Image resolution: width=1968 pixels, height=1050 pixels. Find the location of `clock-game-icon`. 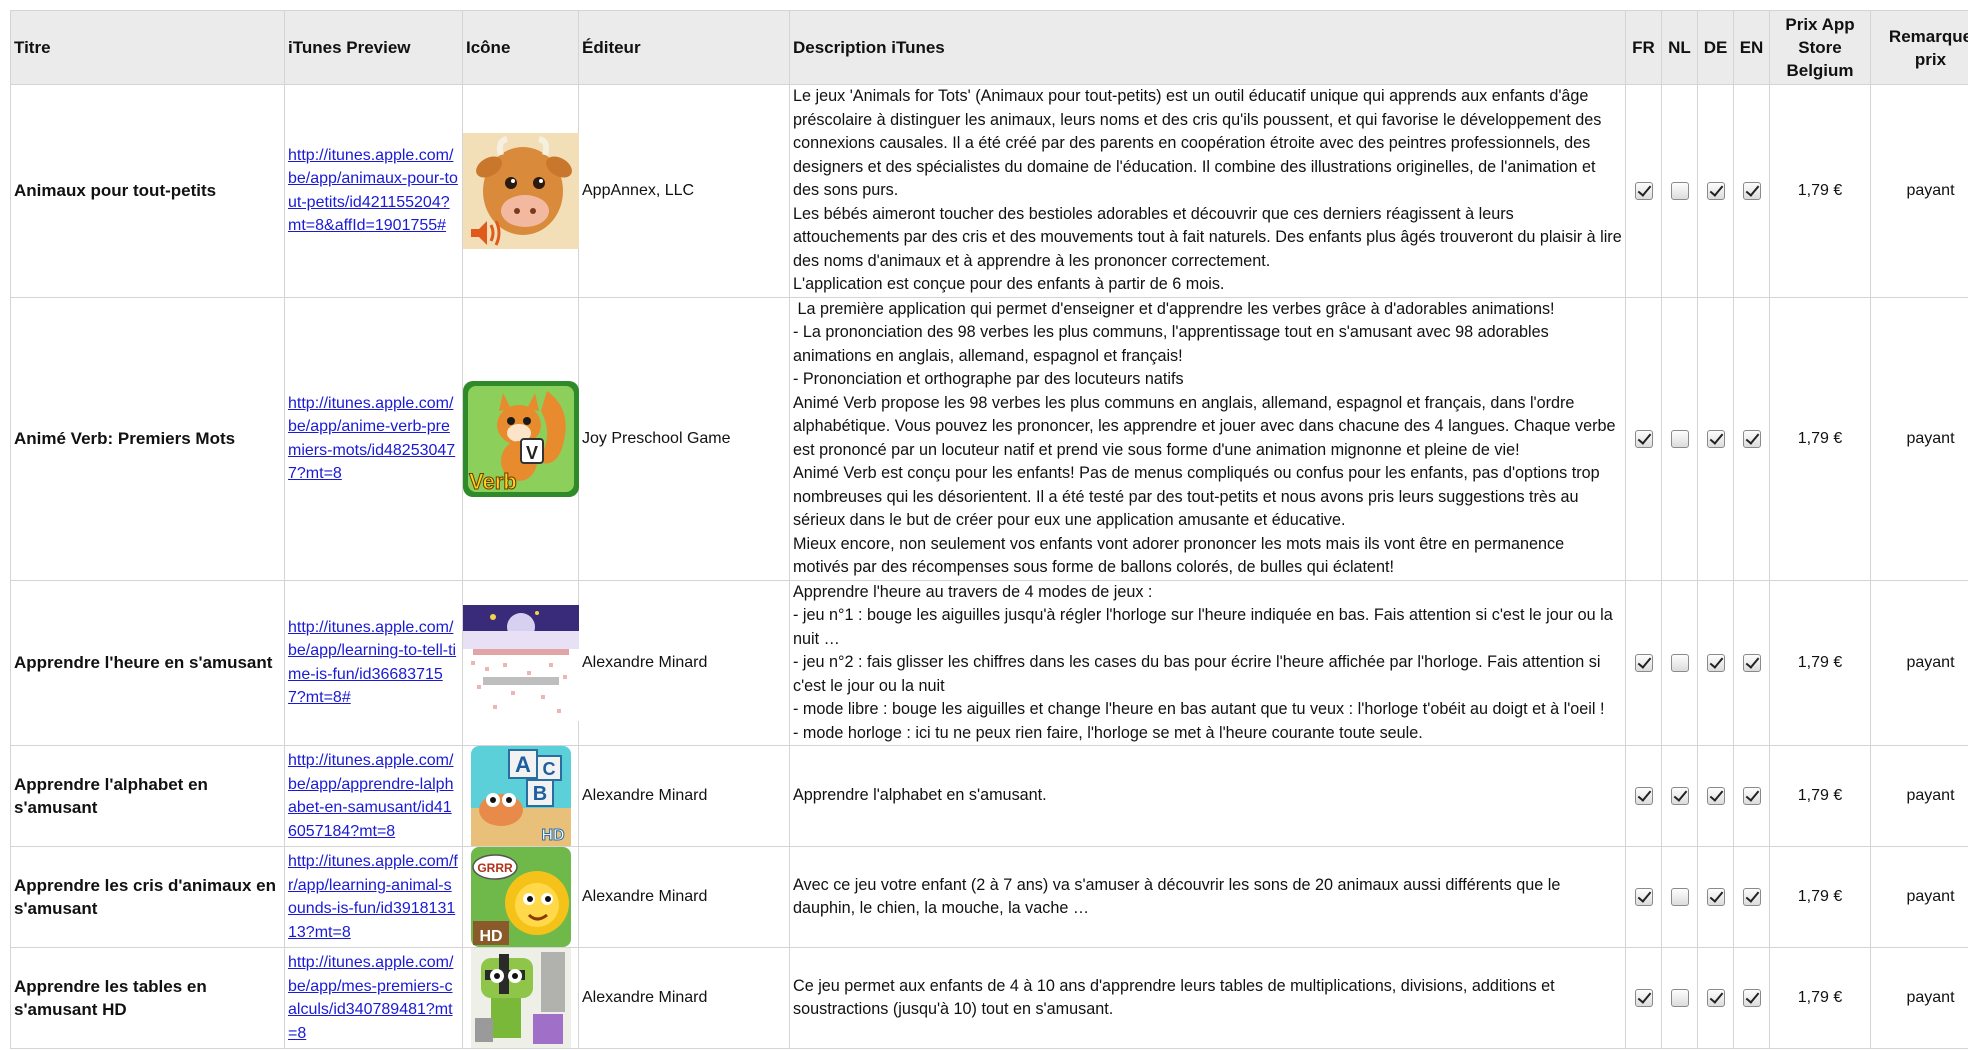

clock-game-icon is located at coordinates (521, 662).